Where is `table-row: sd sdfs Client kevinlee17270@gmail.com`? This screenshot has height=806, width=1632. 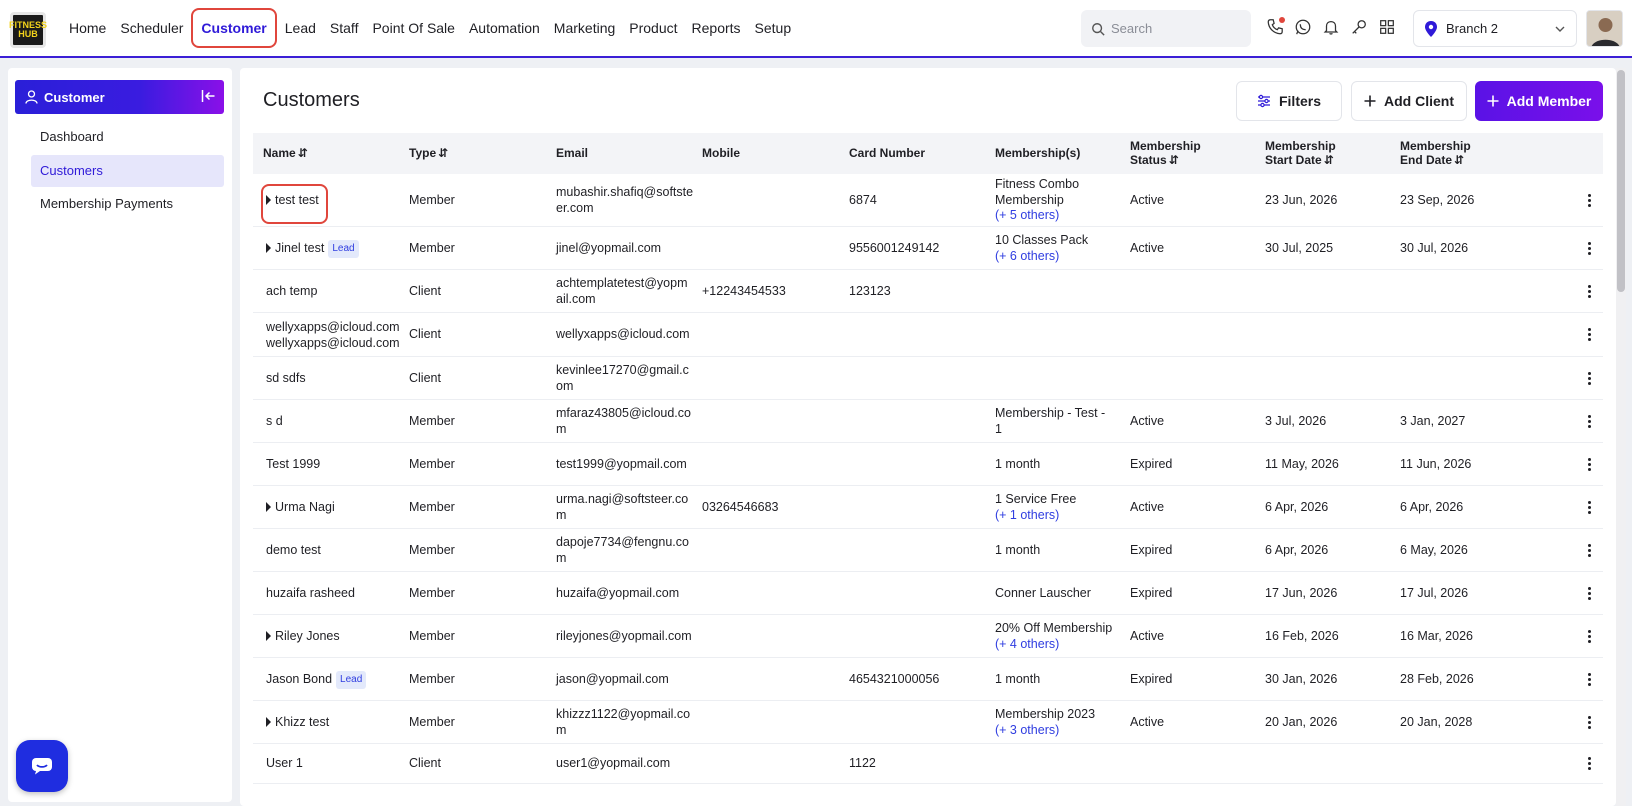
table-row: sd sdfs Client kevinlee17270@gmail.com is located at coordinates (928, 378).